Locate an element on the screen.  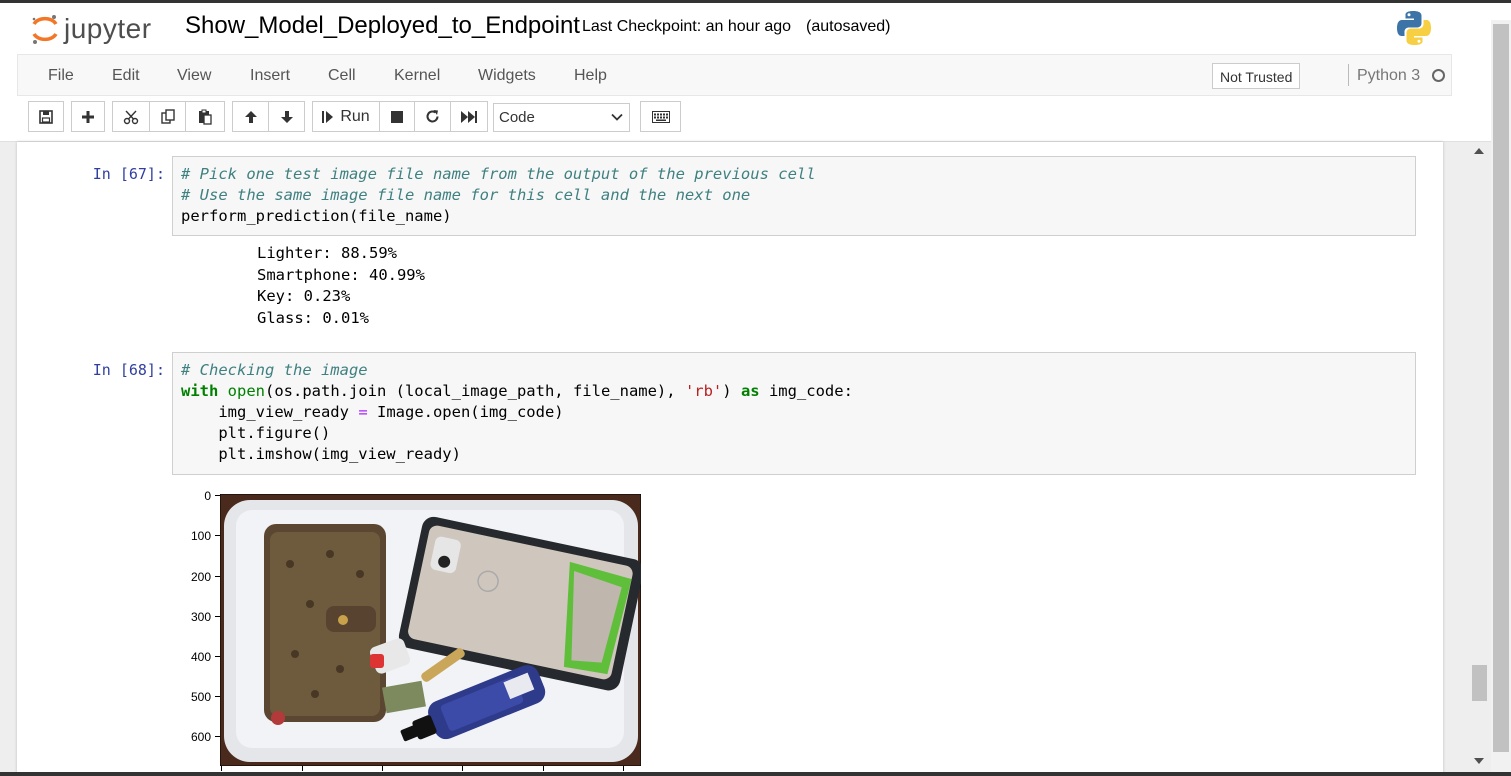
arrow-down-icon is located at coordinates (286, 116).